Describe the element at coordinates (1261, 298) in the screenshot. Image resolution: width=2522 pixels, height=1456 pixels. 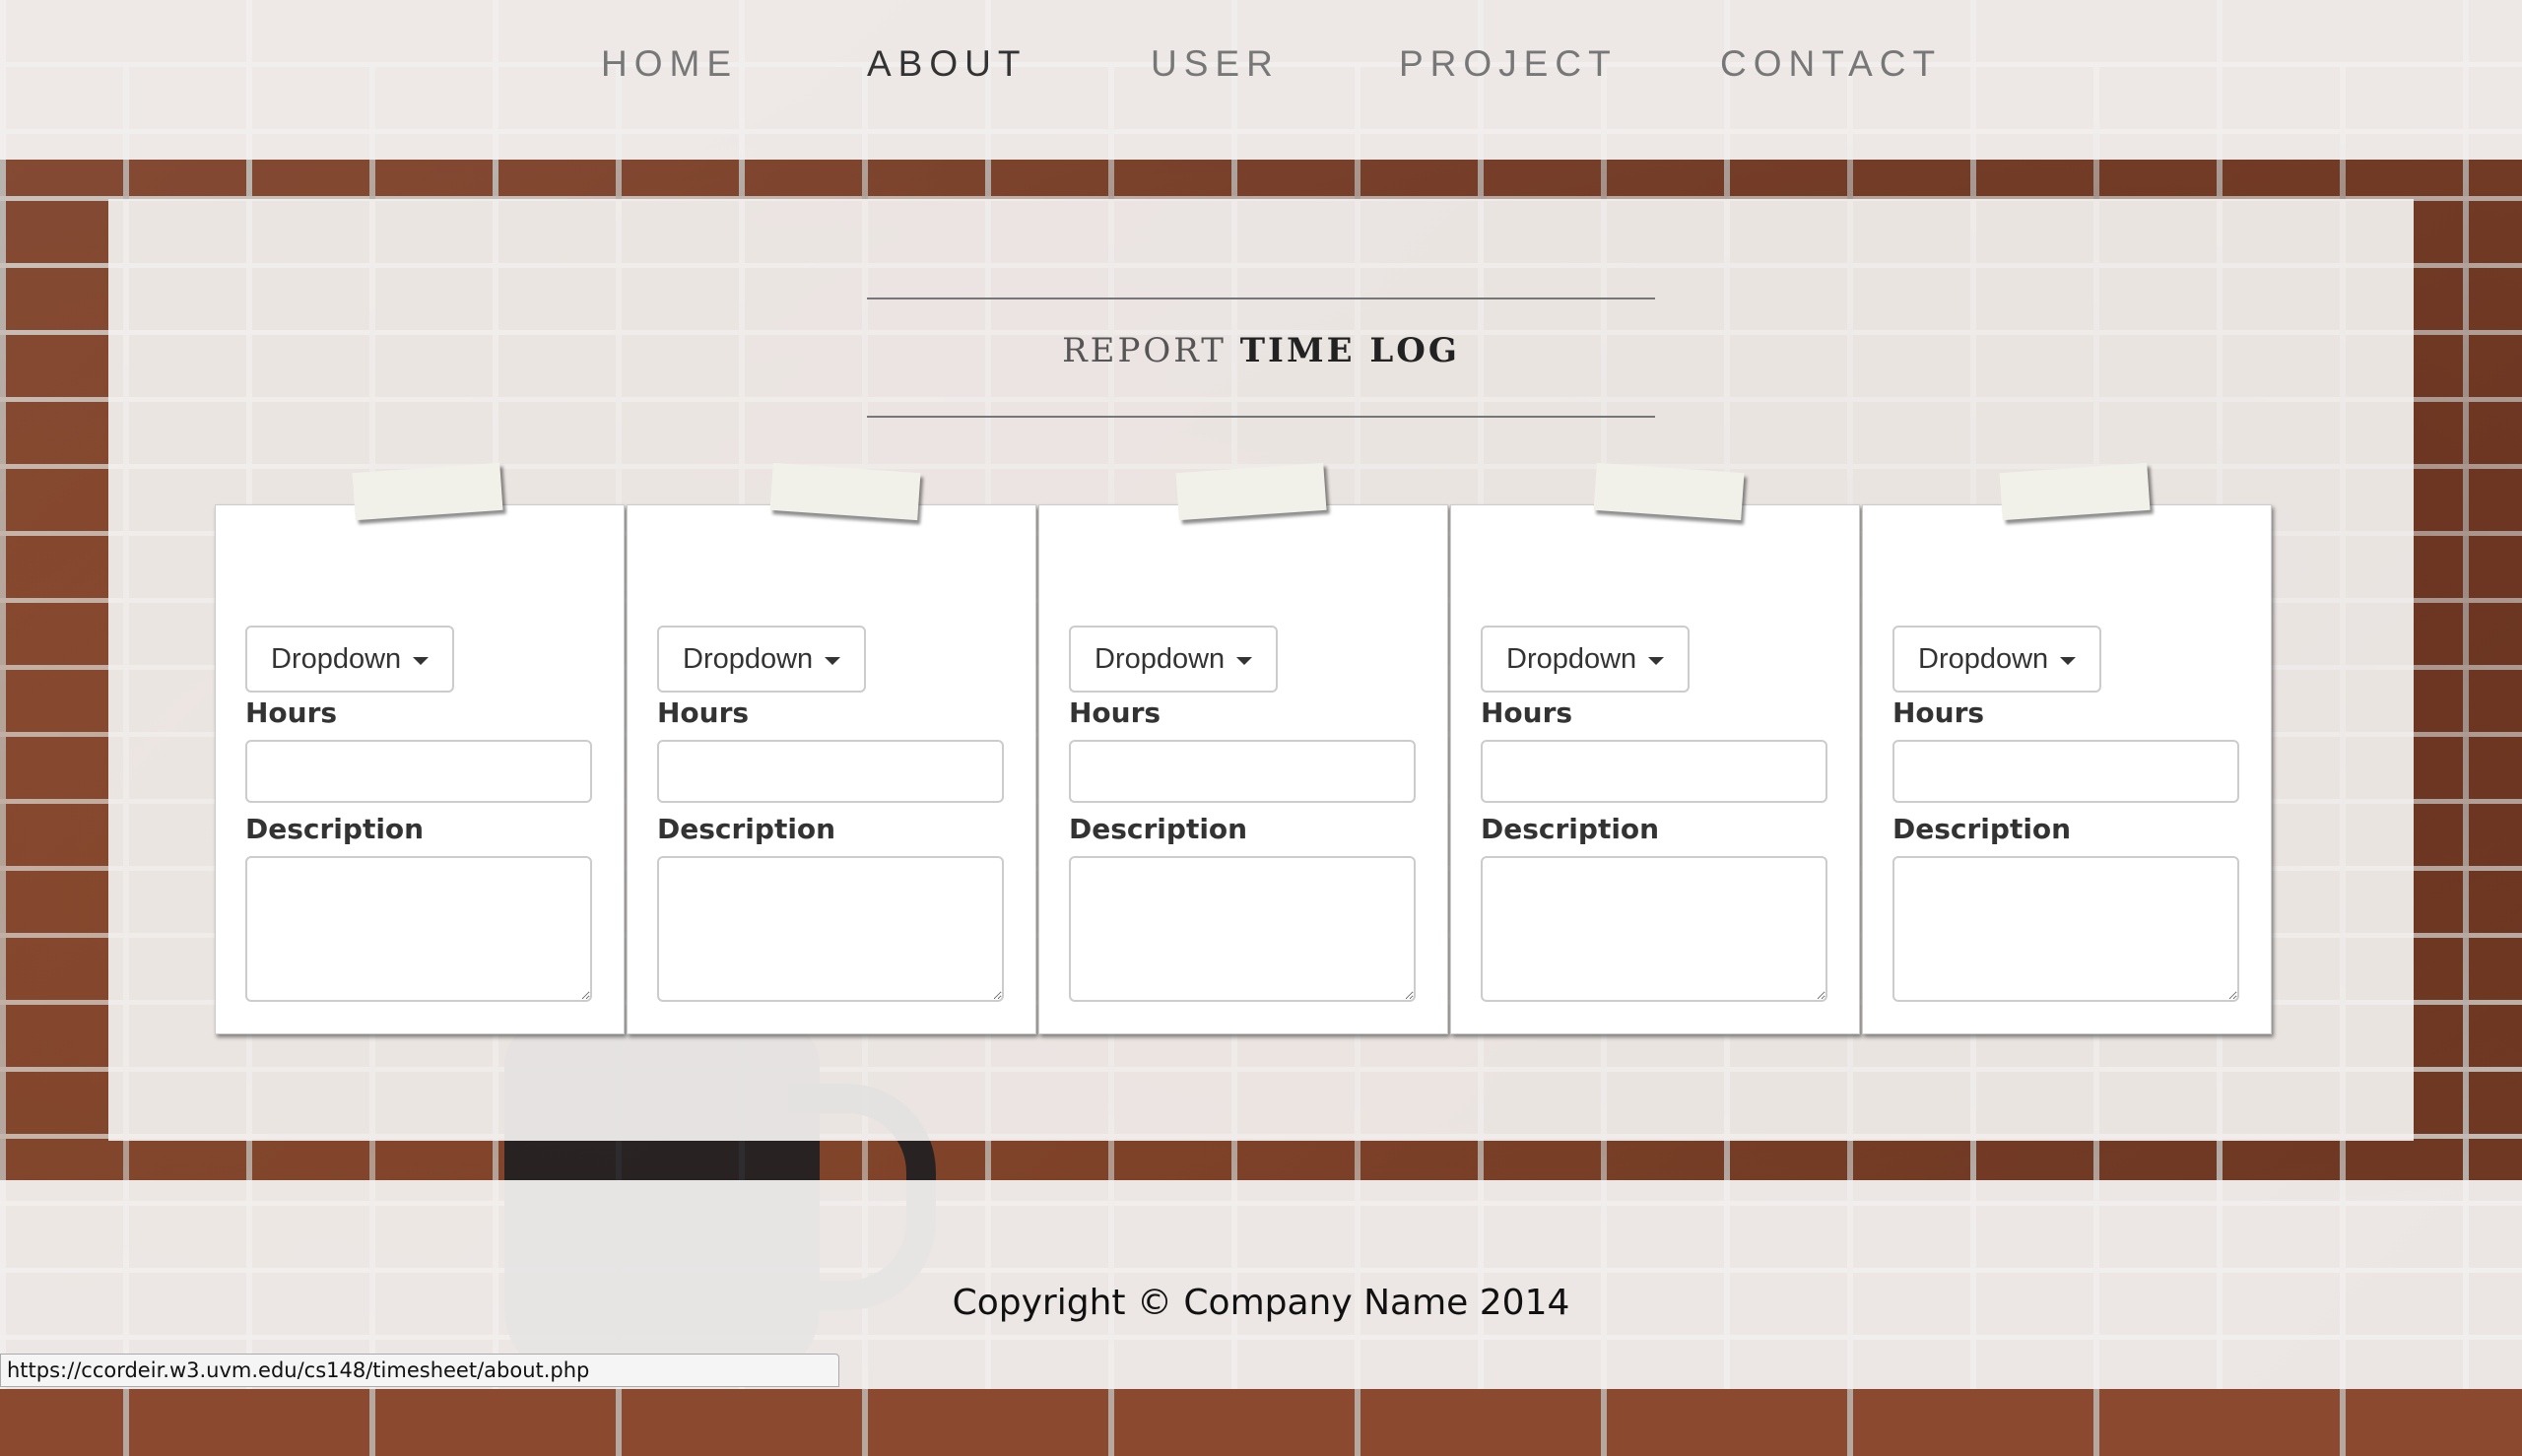
I see `title-top-rule` at that location.